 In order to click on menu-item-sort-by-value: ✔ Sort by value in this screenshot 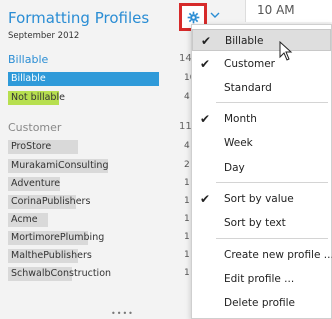, I will do `click(261, 199)`.